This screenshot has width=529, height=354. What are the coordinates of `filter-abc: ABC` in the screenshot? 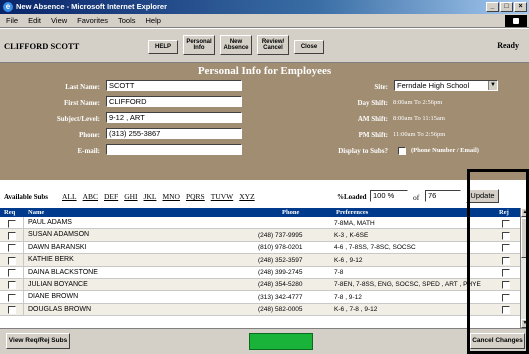 It's located at (90, 196).